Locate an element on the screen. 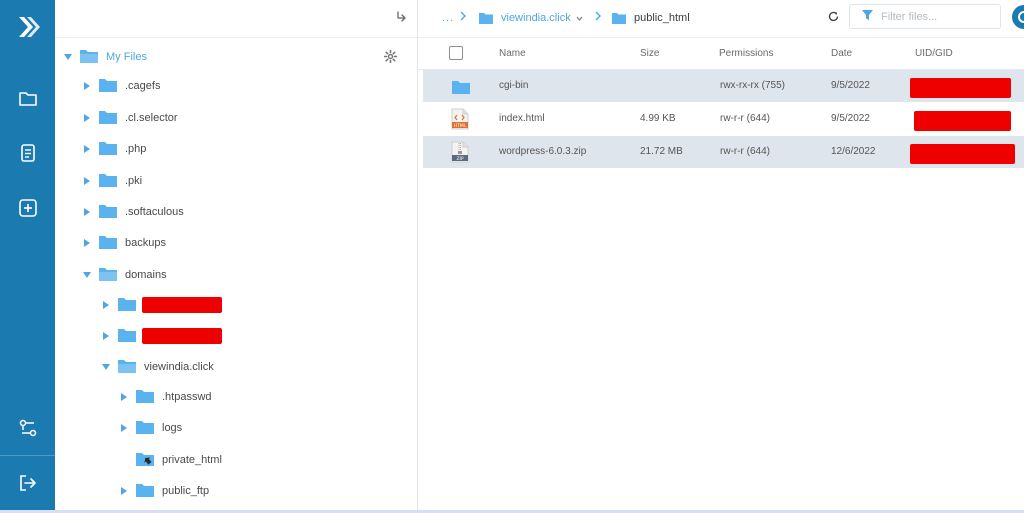 This screenshot has height=513, width=1024. file-date: 12/6/2022 is located at coordinates (853, 151).